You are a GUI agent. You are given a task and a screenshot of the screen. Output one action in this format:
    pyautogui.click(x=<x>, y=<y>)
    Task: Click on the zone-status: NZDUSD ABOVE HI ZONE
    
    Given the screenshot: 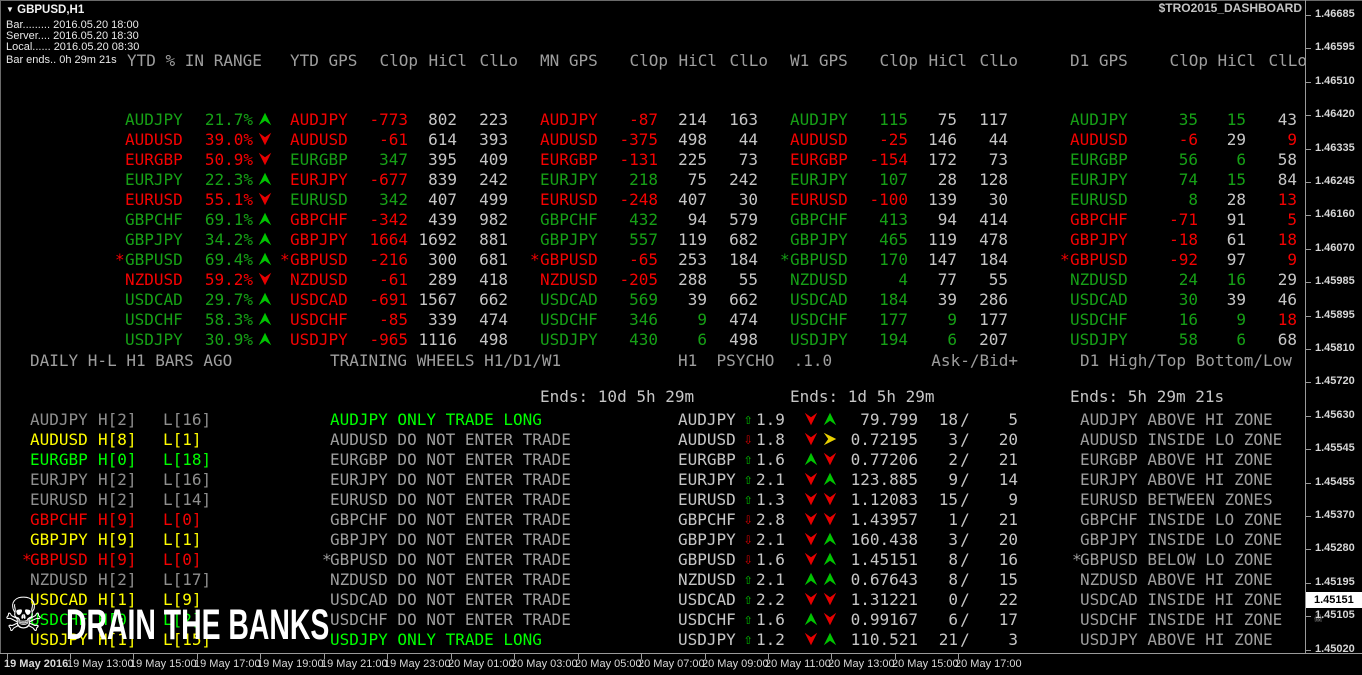 What is the action you would take?
    pyautogui.click(x=1176, y=579)
    